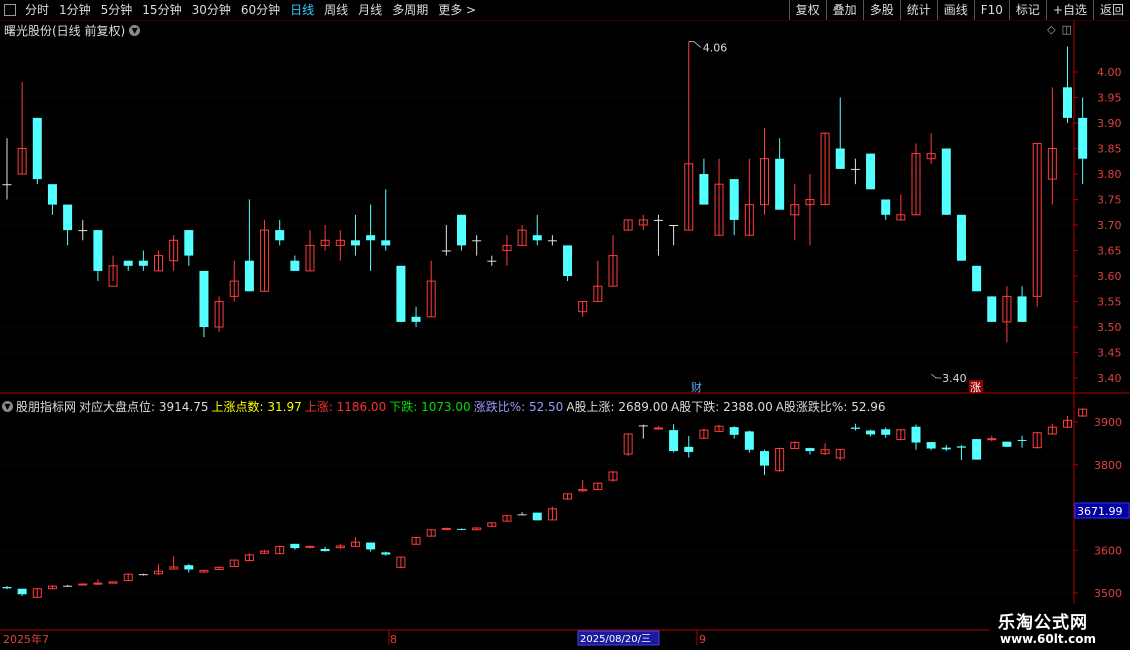 The height and width of the screenshot is (650, 1130). I want to click on main-y-tick-label: 3.45, so click(1109, 353).